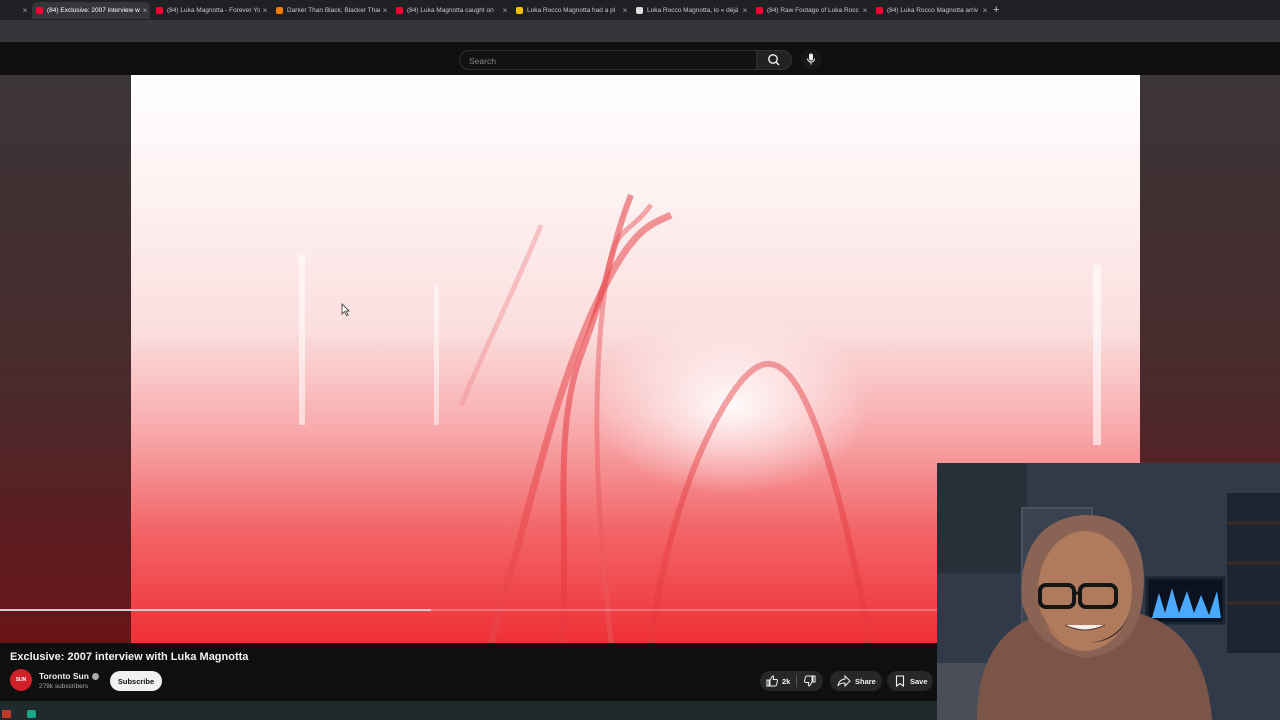 Image resolution: width=1280 pixels, height=720 pixels. I want to click on tab-title: Luka Rocco Magnotta, lo « déjà, so click(693, 10).